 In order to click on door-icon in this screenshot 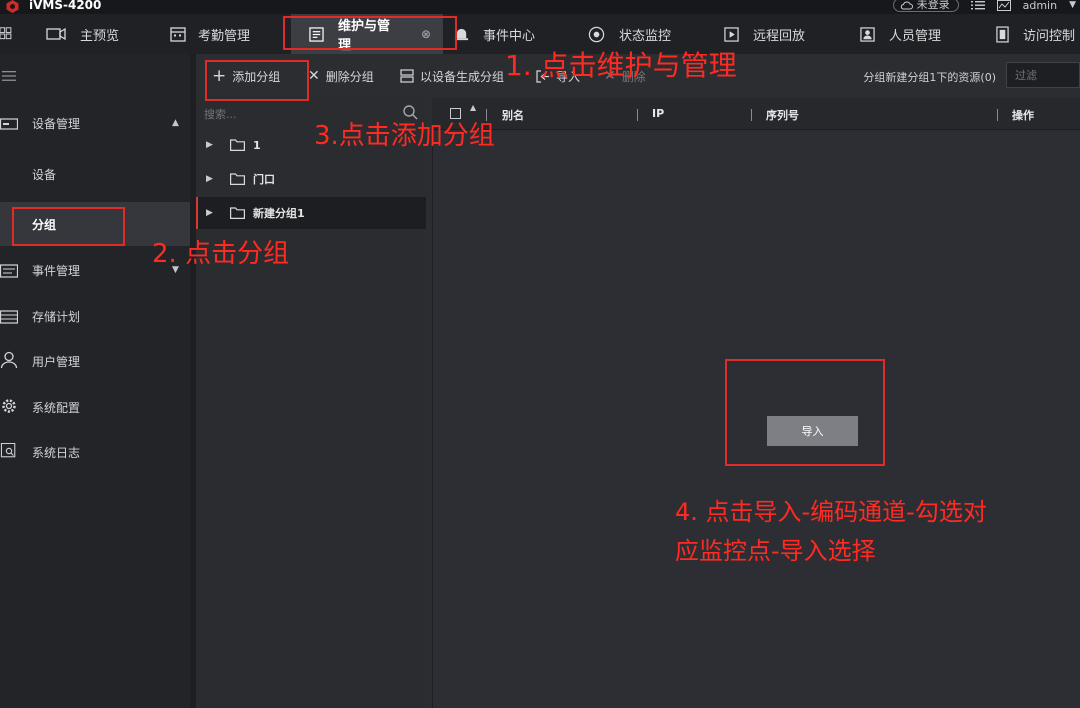, I will do `click(1002, 34)`.